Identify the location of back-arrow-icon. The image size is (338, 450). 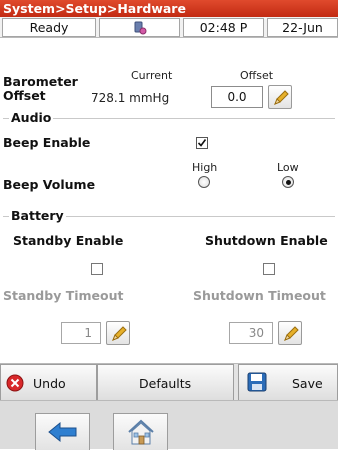
(62, 432).